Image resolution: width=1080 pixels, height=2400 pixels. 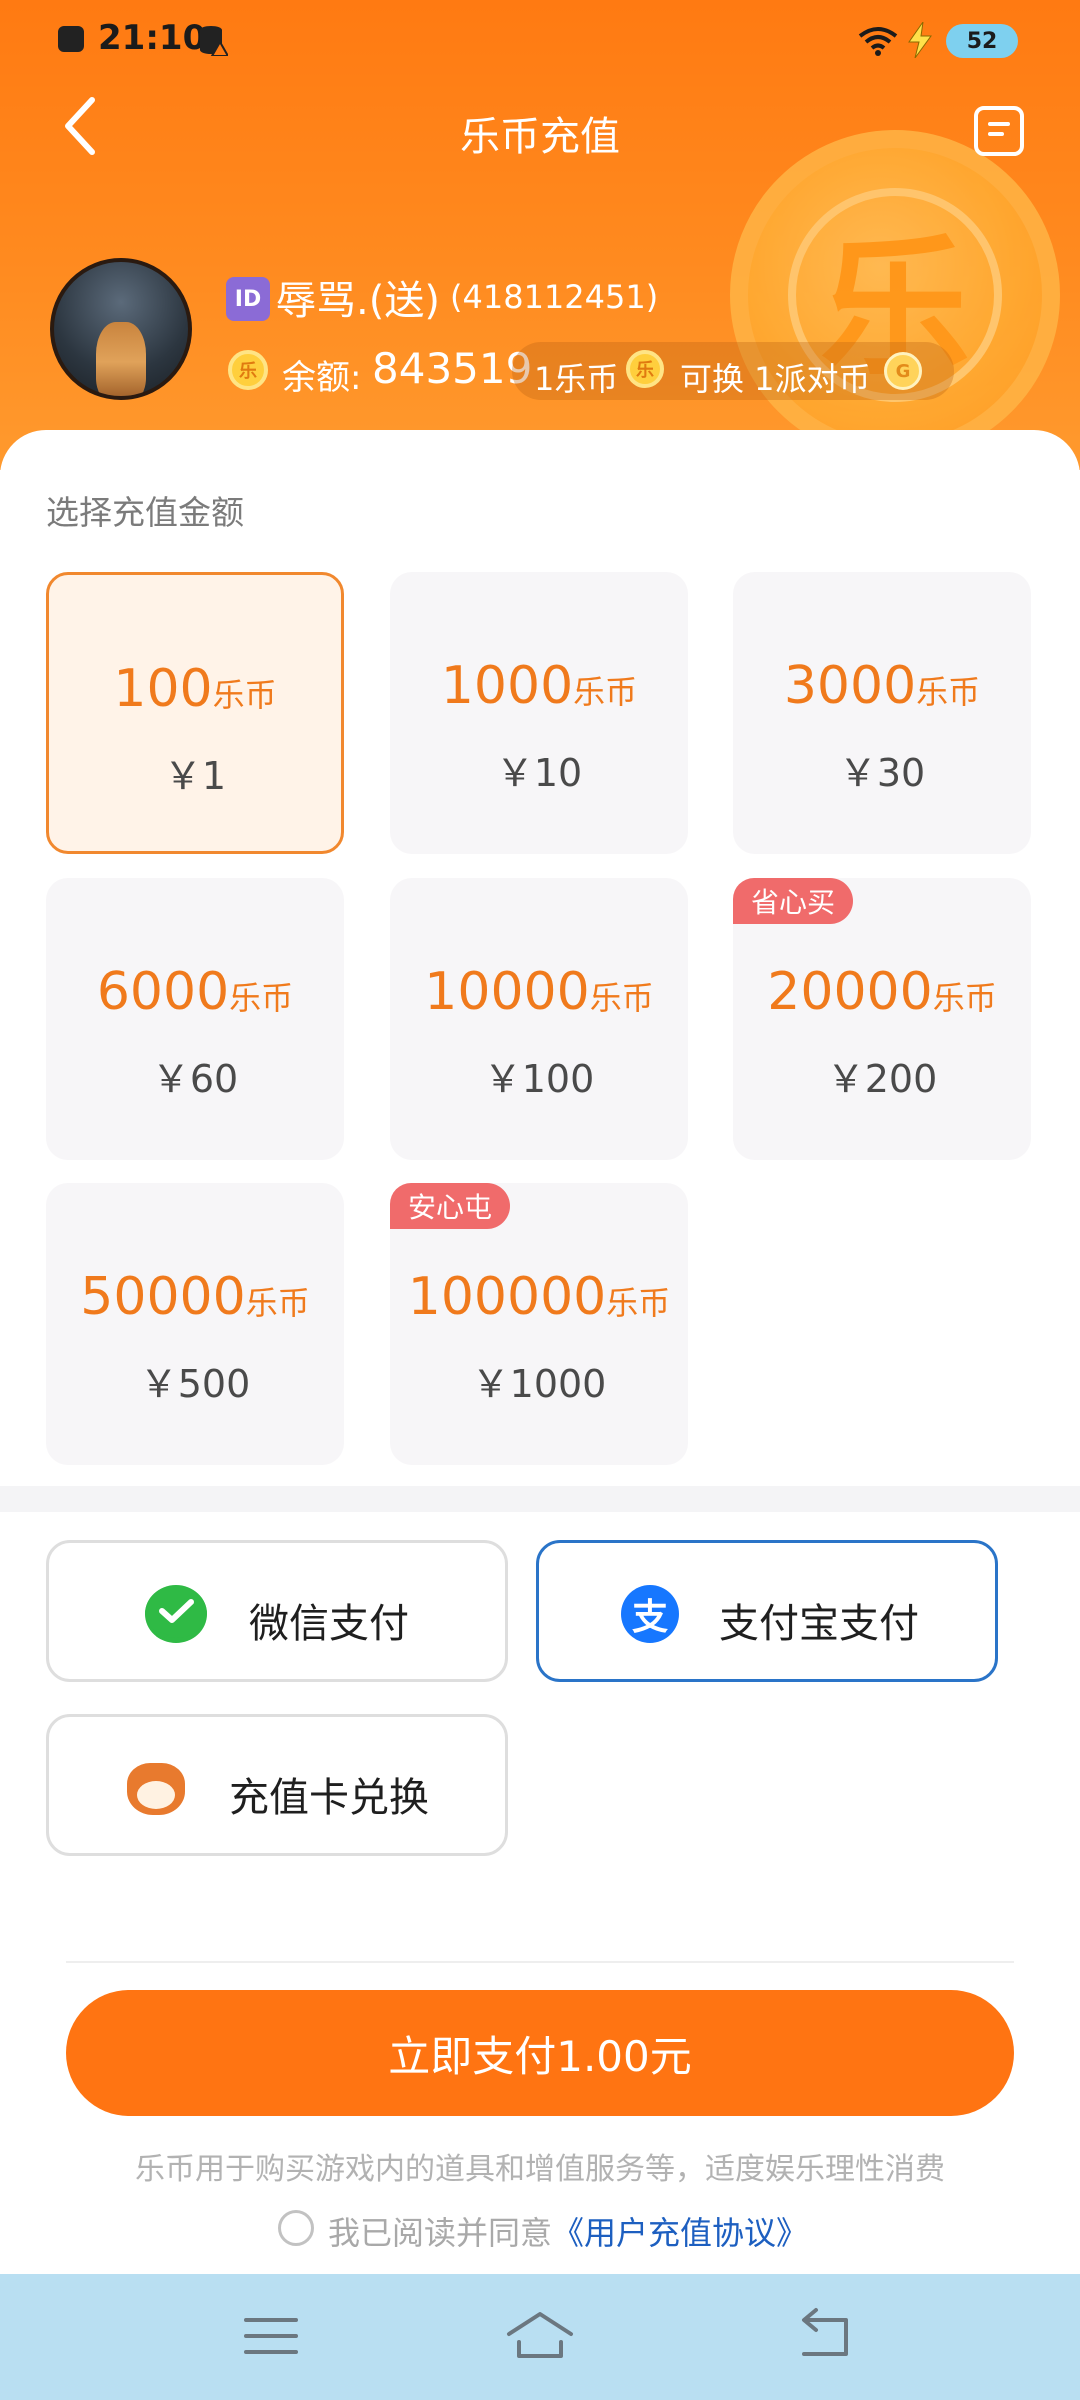 I want to click on coin-amount-value: 1000, so click(x=507, y=686).